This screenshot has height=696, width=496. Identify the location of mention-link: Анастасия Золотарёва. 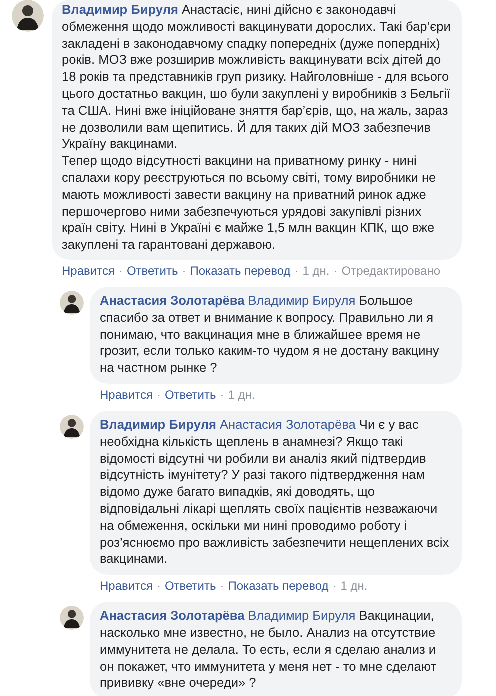
(288, 424).